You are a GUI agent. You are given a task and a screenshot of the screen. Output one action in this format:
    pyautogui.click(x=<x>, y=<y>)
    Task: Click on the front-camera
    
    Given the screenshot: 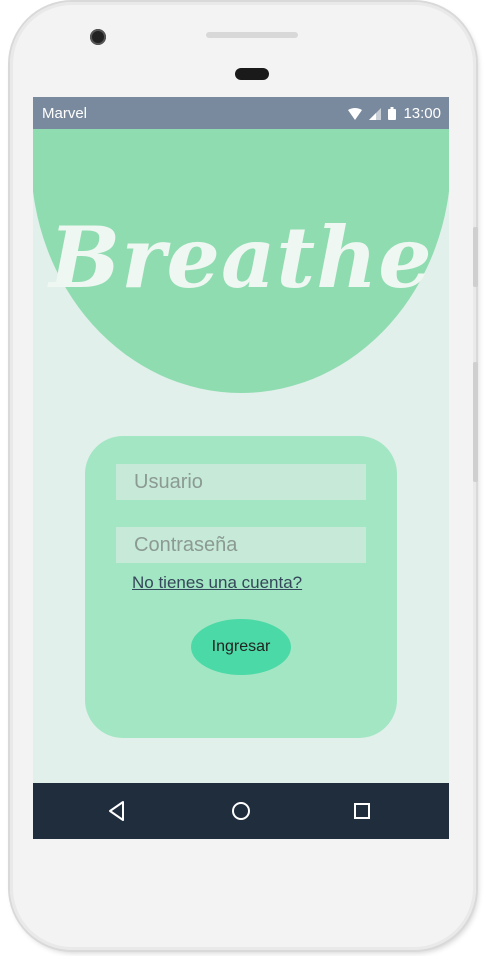 What is the action you would take?
    pyautogui.click(x=98, y=37)
    